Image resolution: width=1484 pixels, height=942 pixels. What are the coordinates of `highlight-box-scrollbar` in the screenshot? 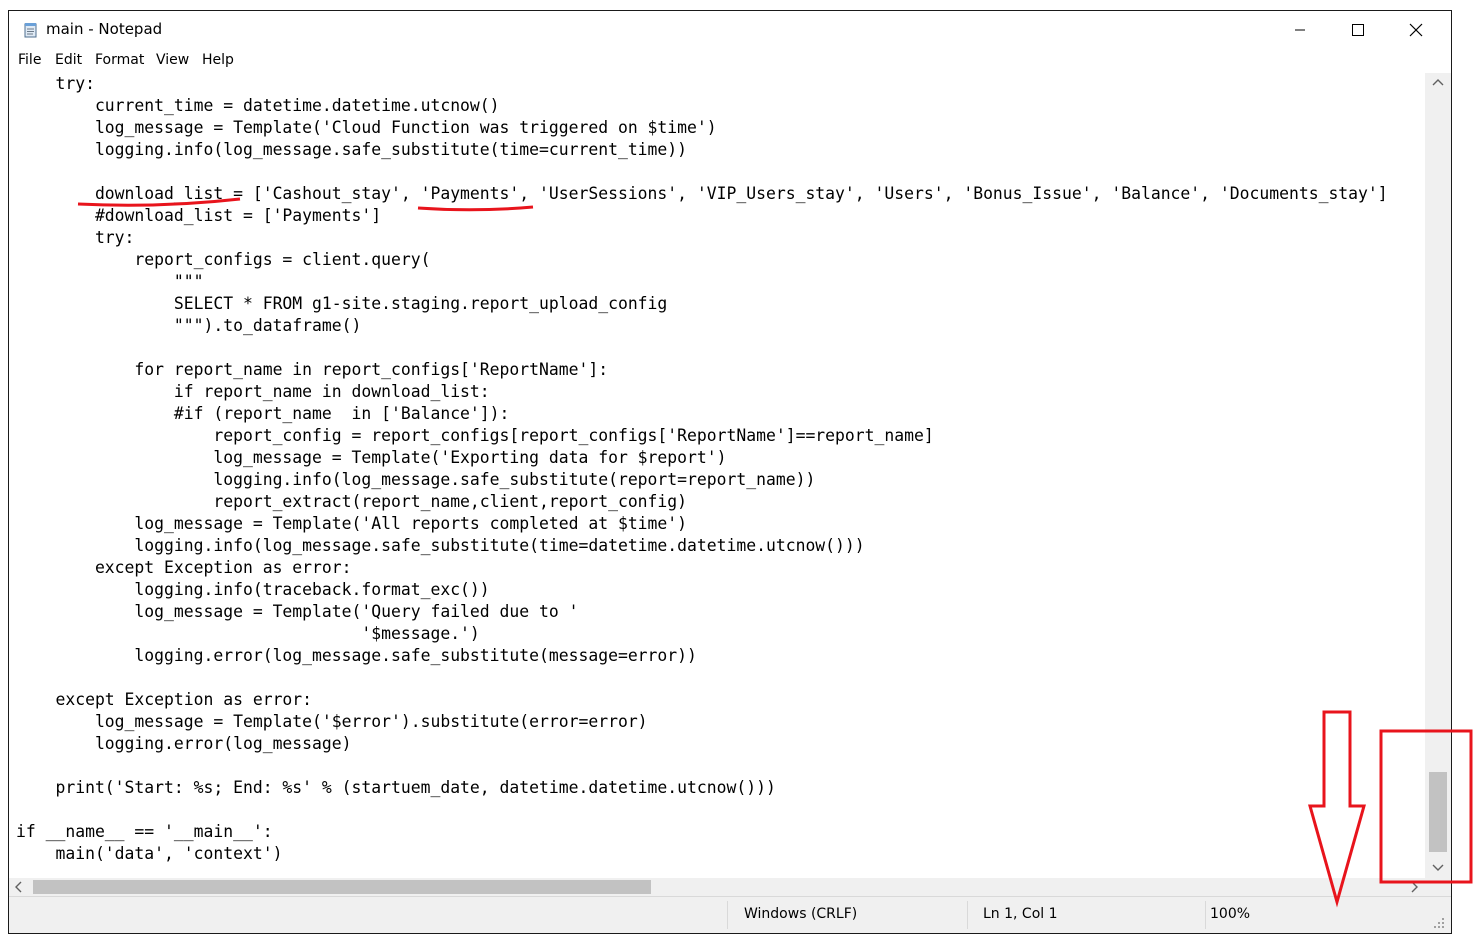 It's located at (1426, 806).